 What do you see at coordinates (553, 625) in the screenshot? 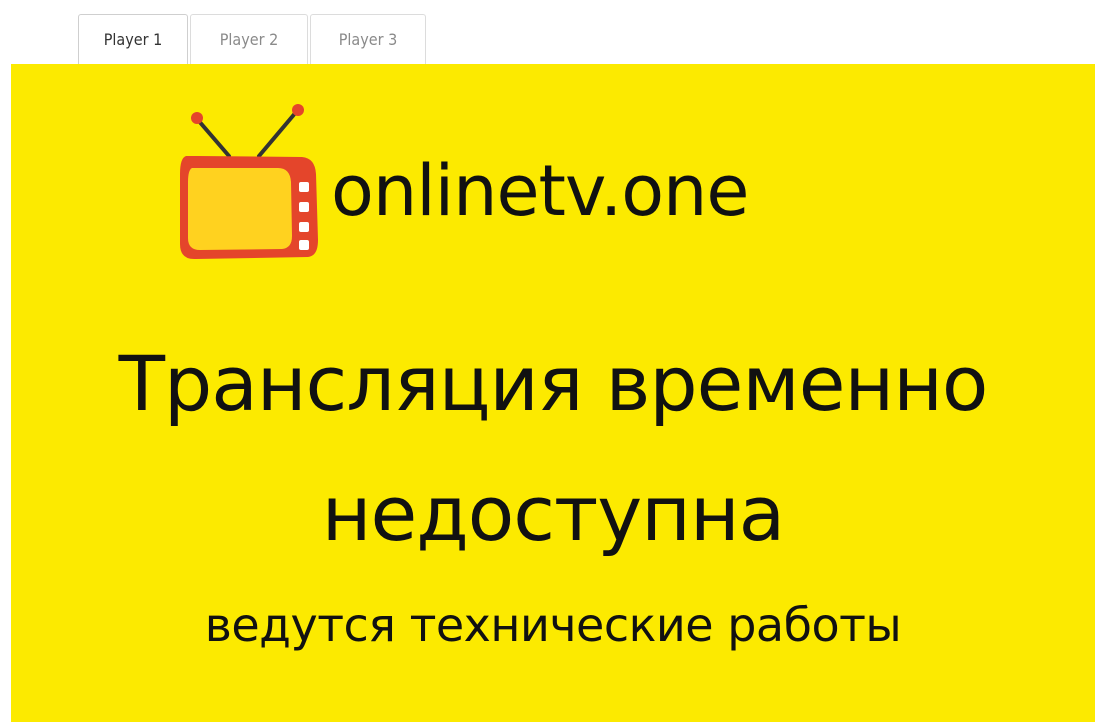
I see `maintenance-subtitle: ведутся технические работы` at bounding box center [553, 625].